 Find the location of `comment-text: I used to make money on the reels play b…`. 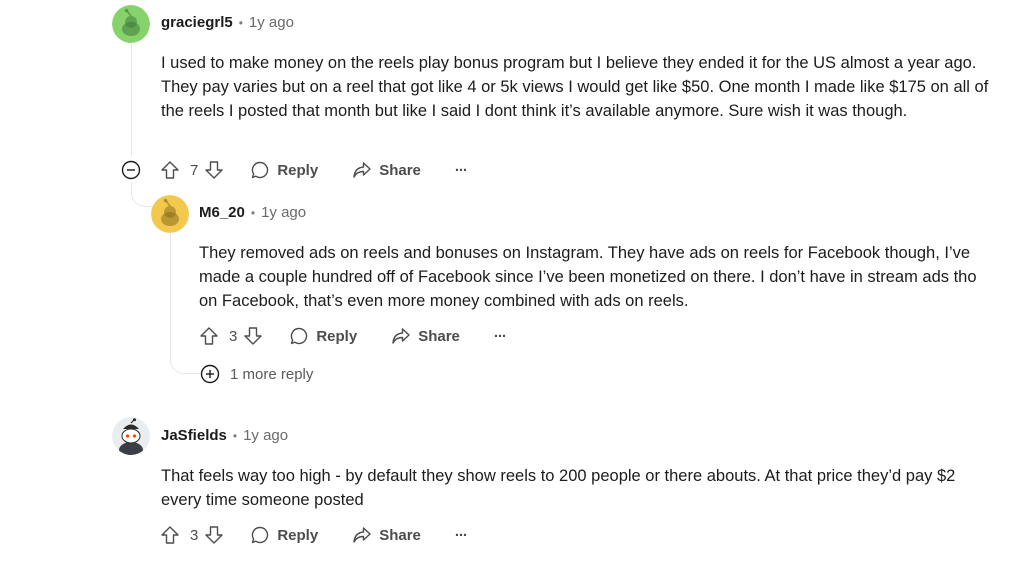

comment-text: I used to make money on the reels play b… is located at coordinates (575, 87).